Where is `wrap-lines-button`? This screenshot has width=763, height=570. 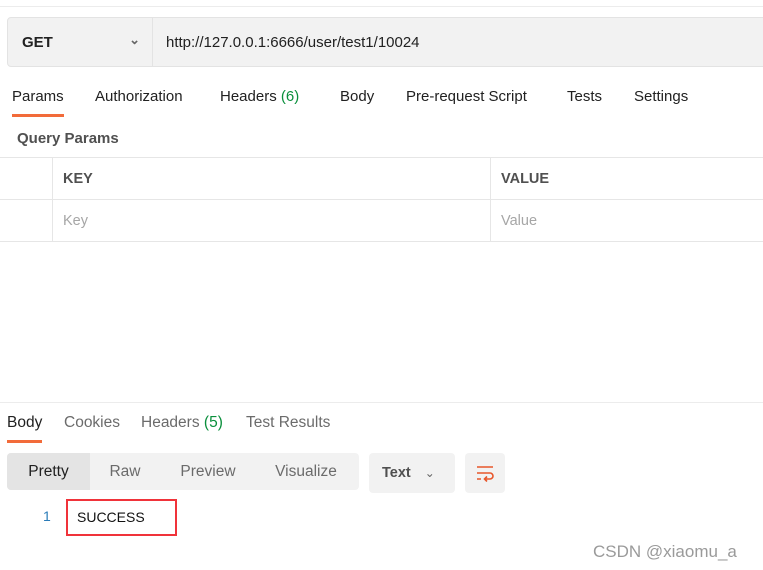 wrap-lines-button is located at coordinates (485, 473).